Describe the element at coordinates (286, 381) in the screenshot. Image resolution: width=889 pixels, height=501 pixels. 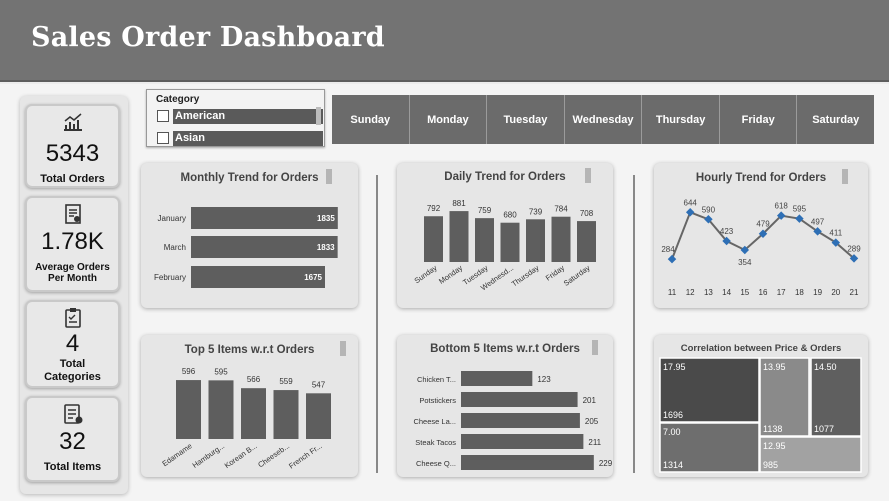
I see `data-label: 559` at that location.